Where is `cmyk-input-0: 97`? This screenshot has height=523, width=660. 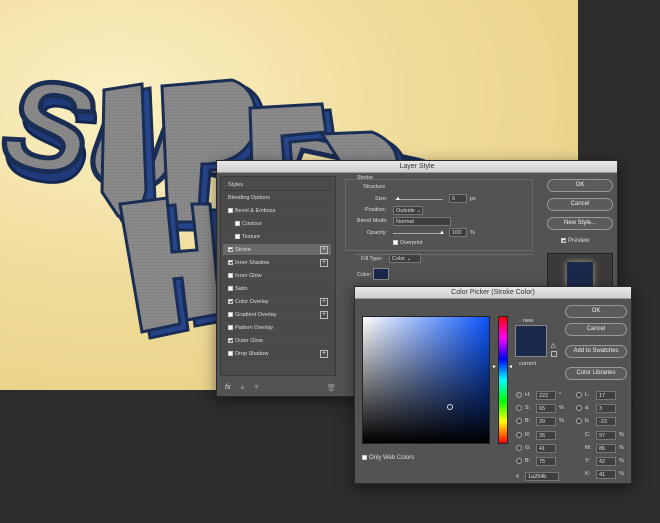 cmyk-input-0: 97 is located at coordinates (606, 435).